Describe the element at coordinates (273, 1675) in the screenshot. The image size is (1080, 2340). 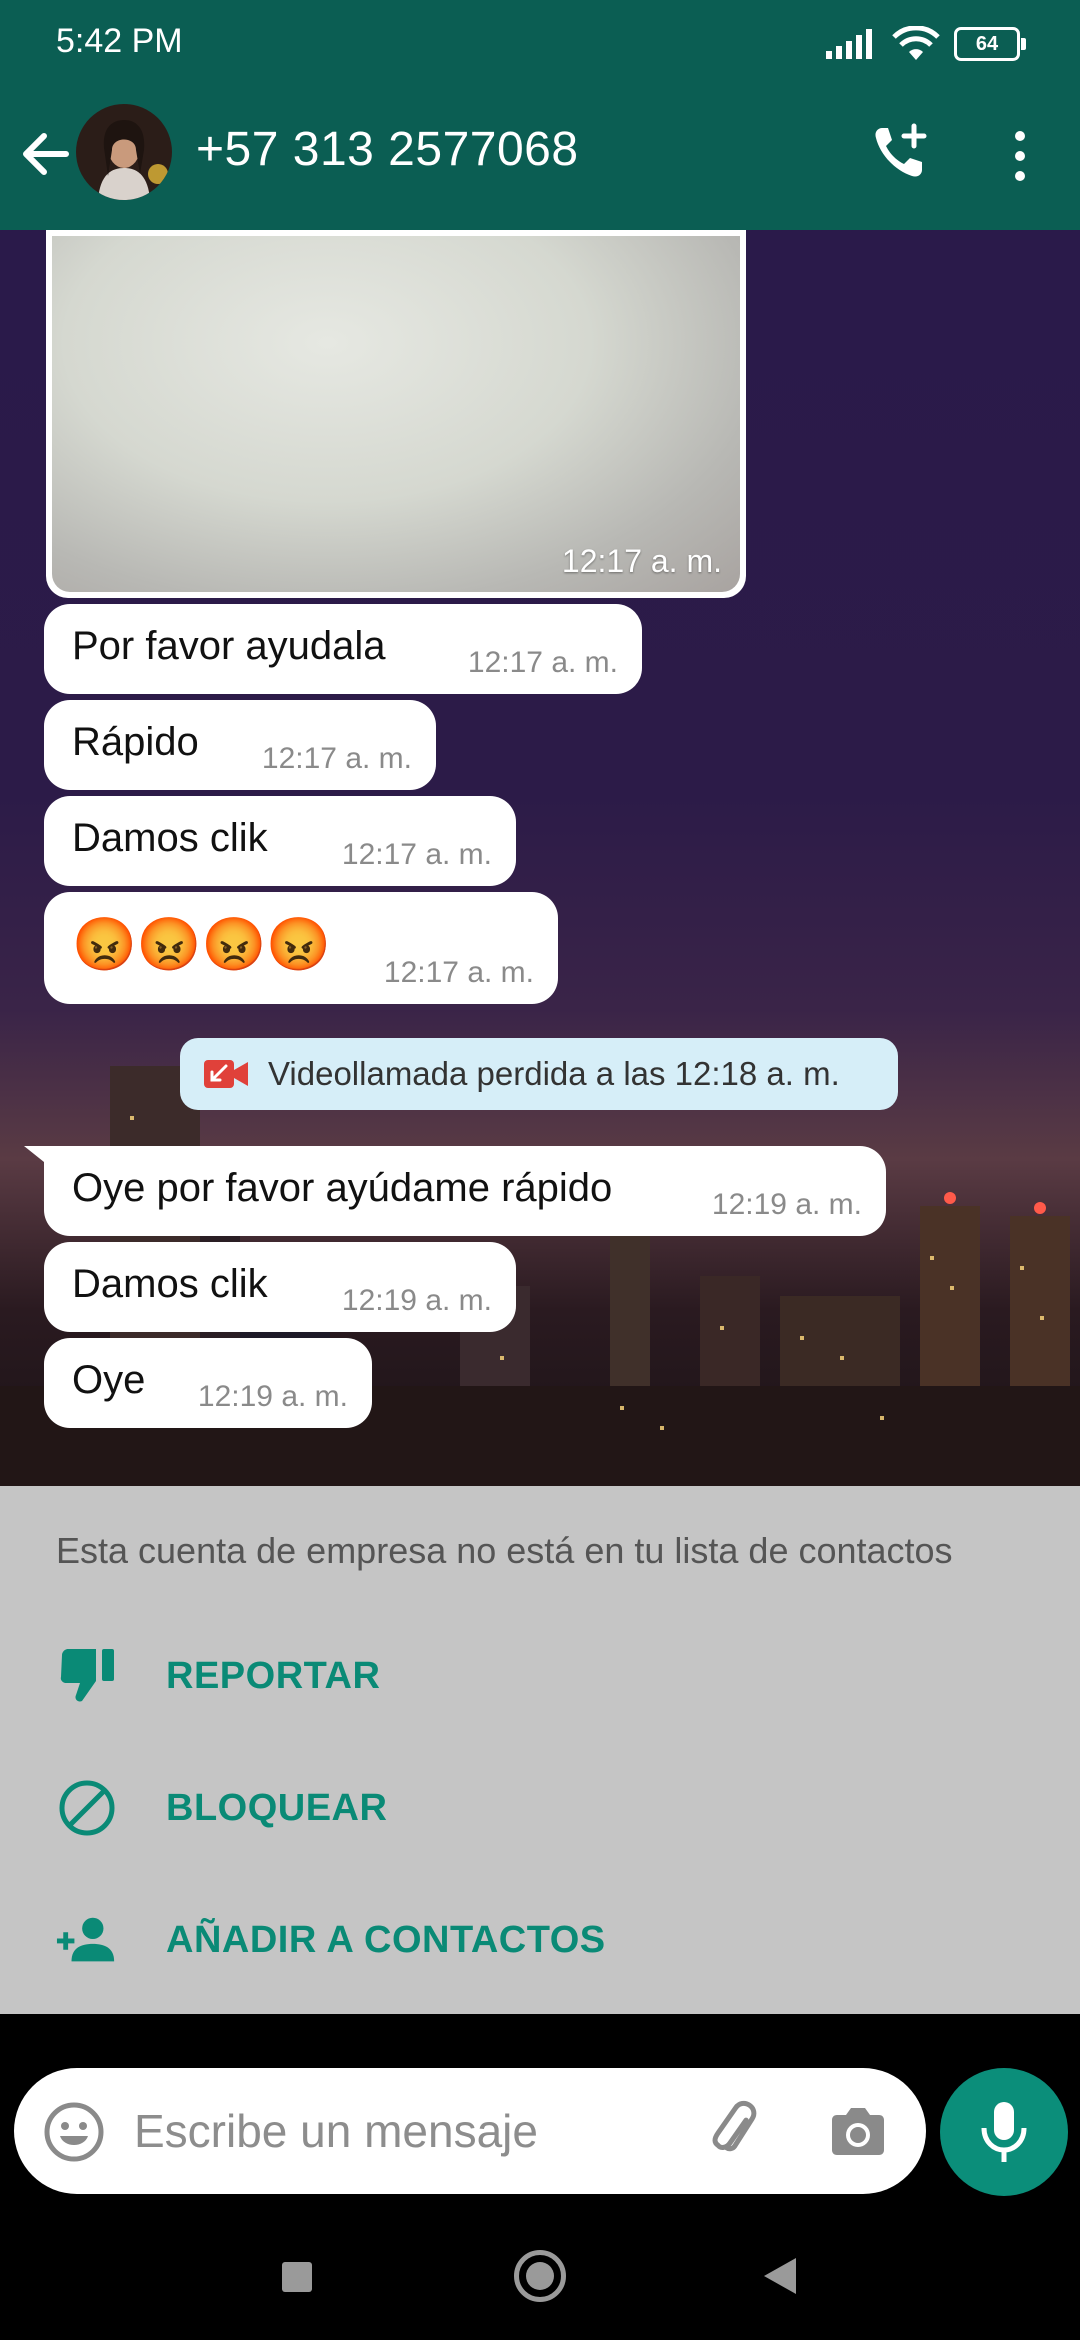
I see `action-label: REPORTAR` at that location.